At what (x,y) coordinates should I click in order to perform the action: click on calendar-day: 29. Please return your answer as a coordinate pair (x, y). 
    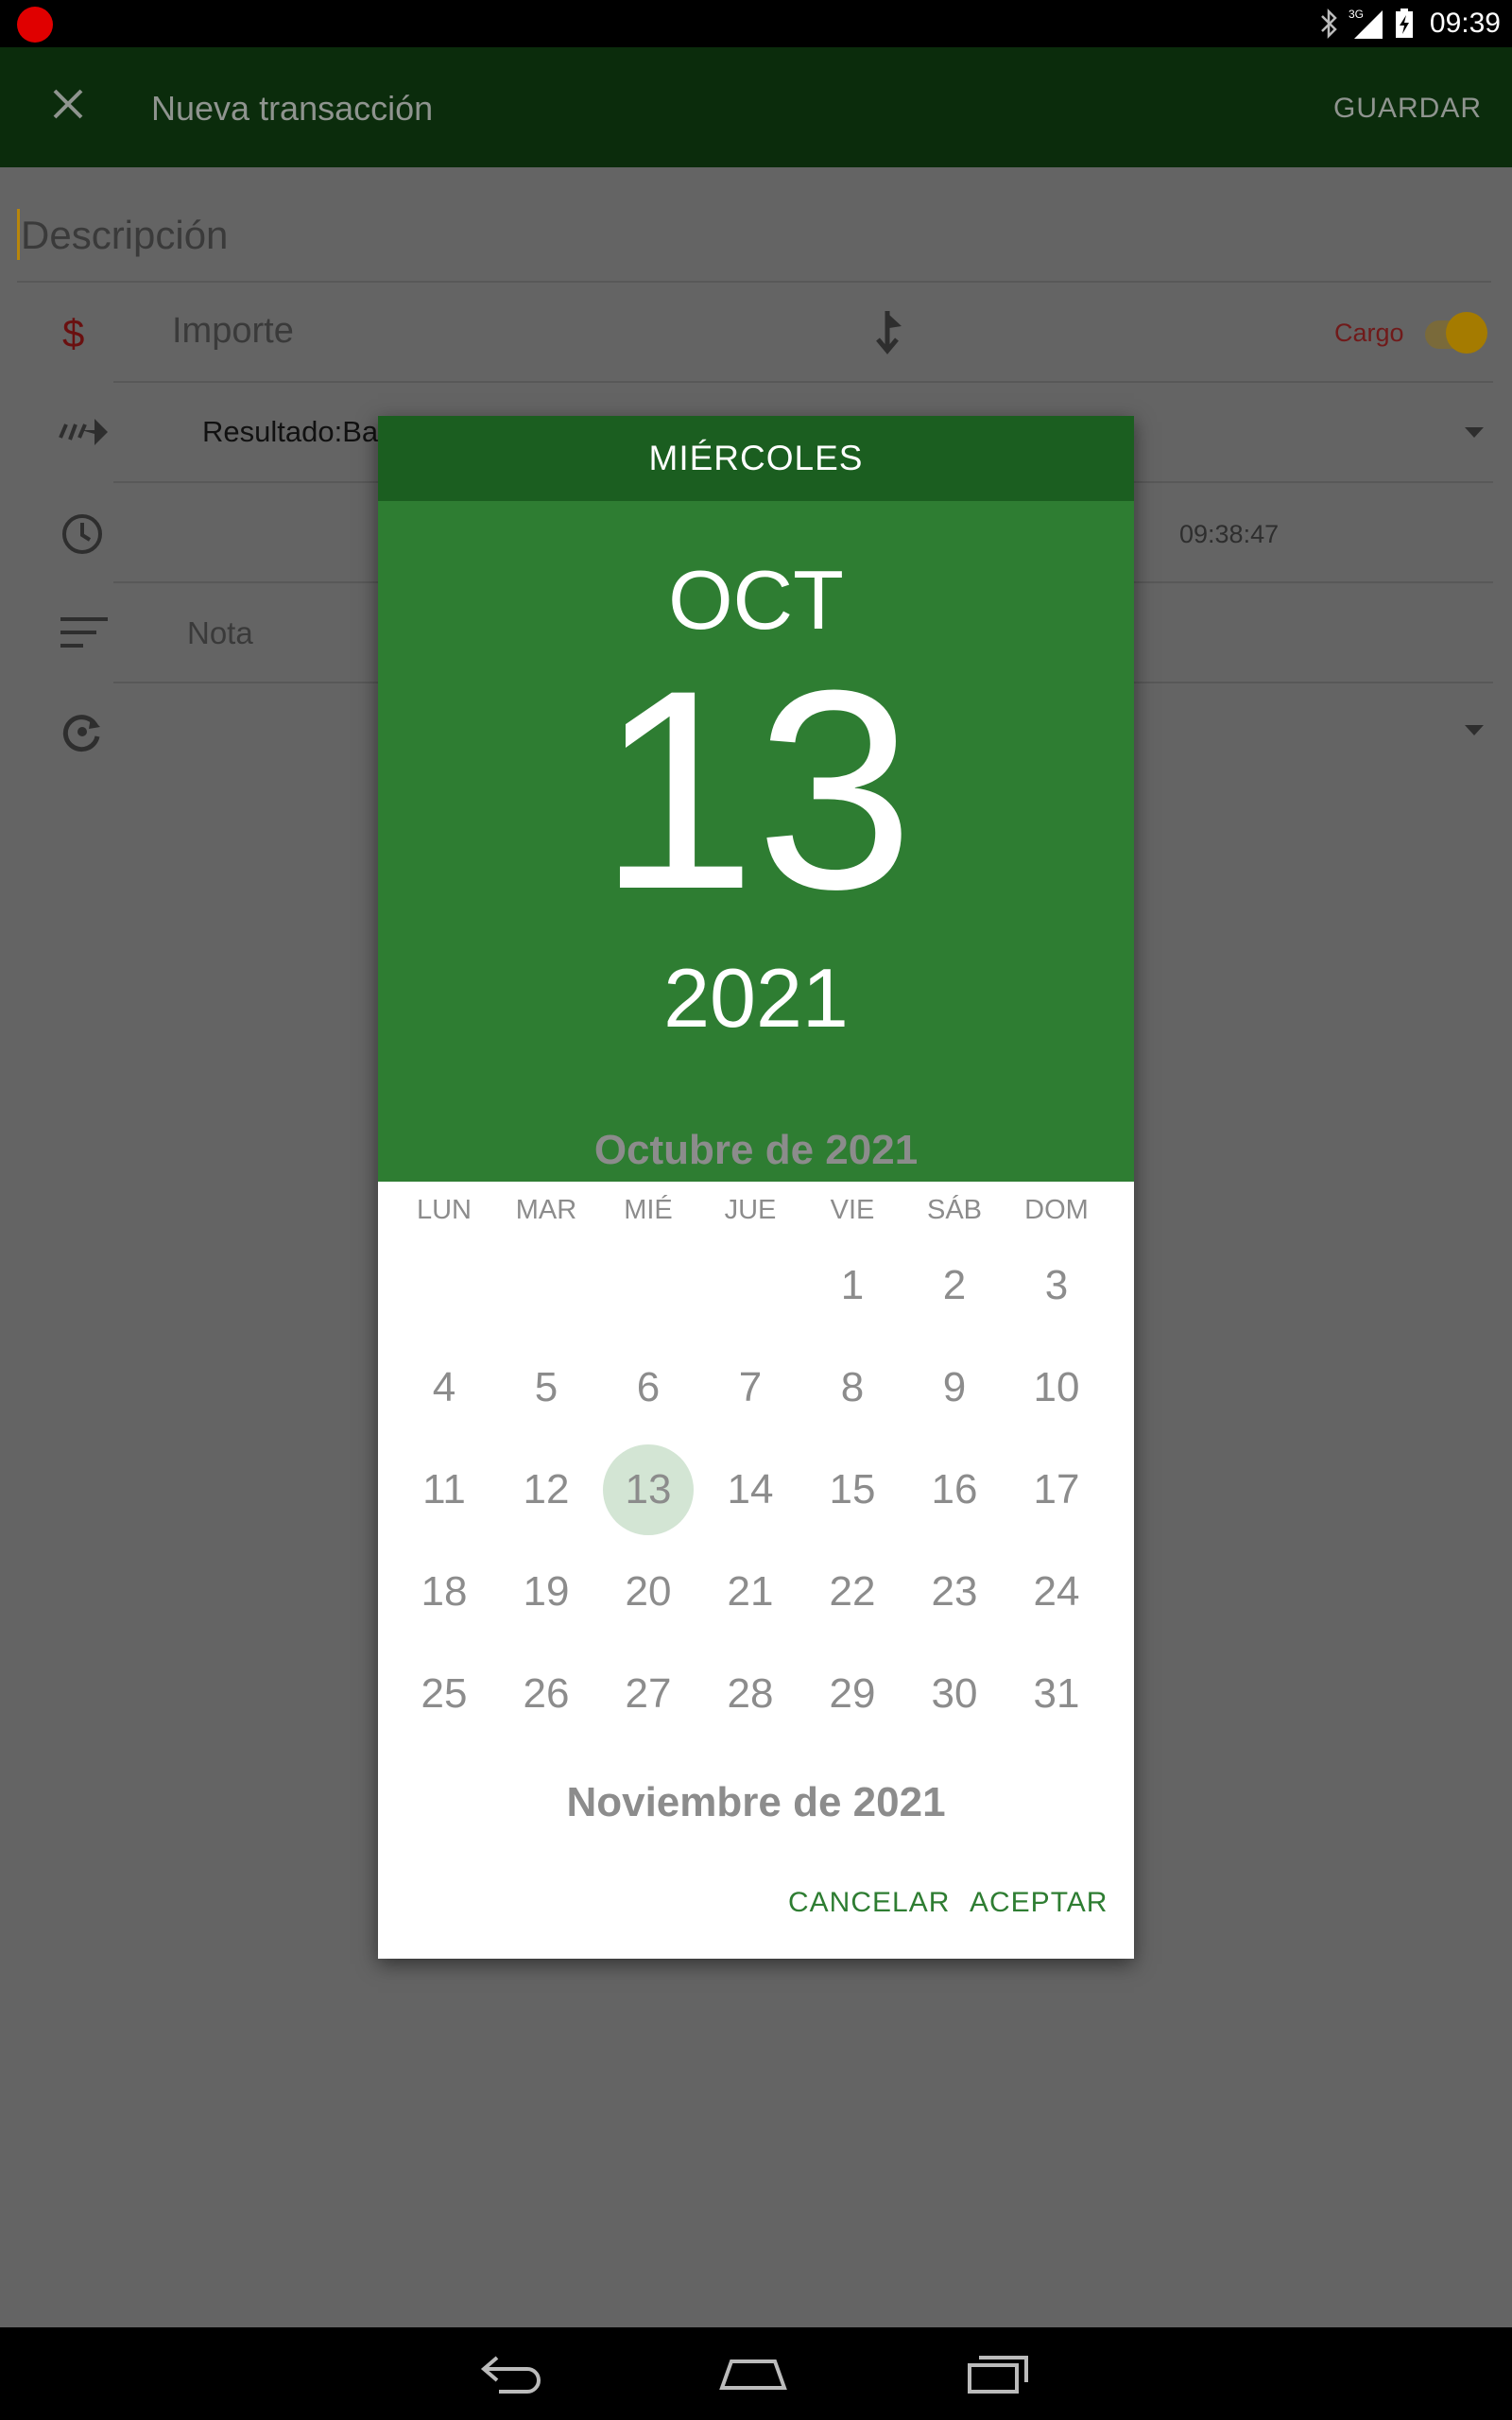
    Looking at the image, I should click on (852, 1694).